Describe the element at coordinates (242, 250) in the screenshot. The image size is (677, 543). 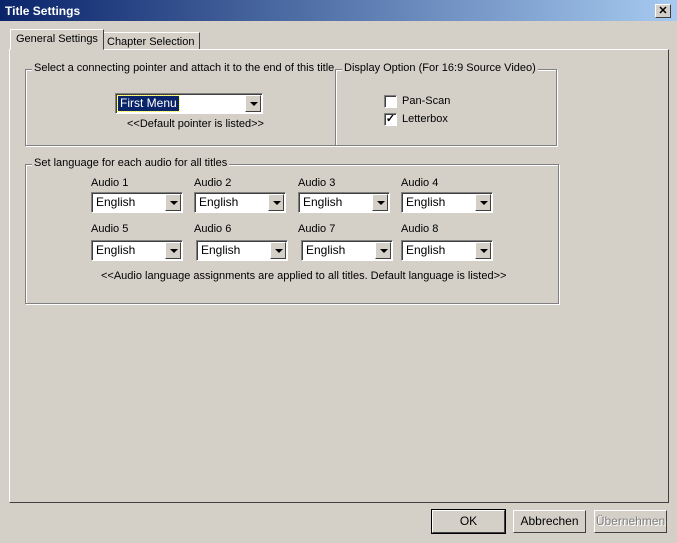
I see `audio-6-select: English` at that location.